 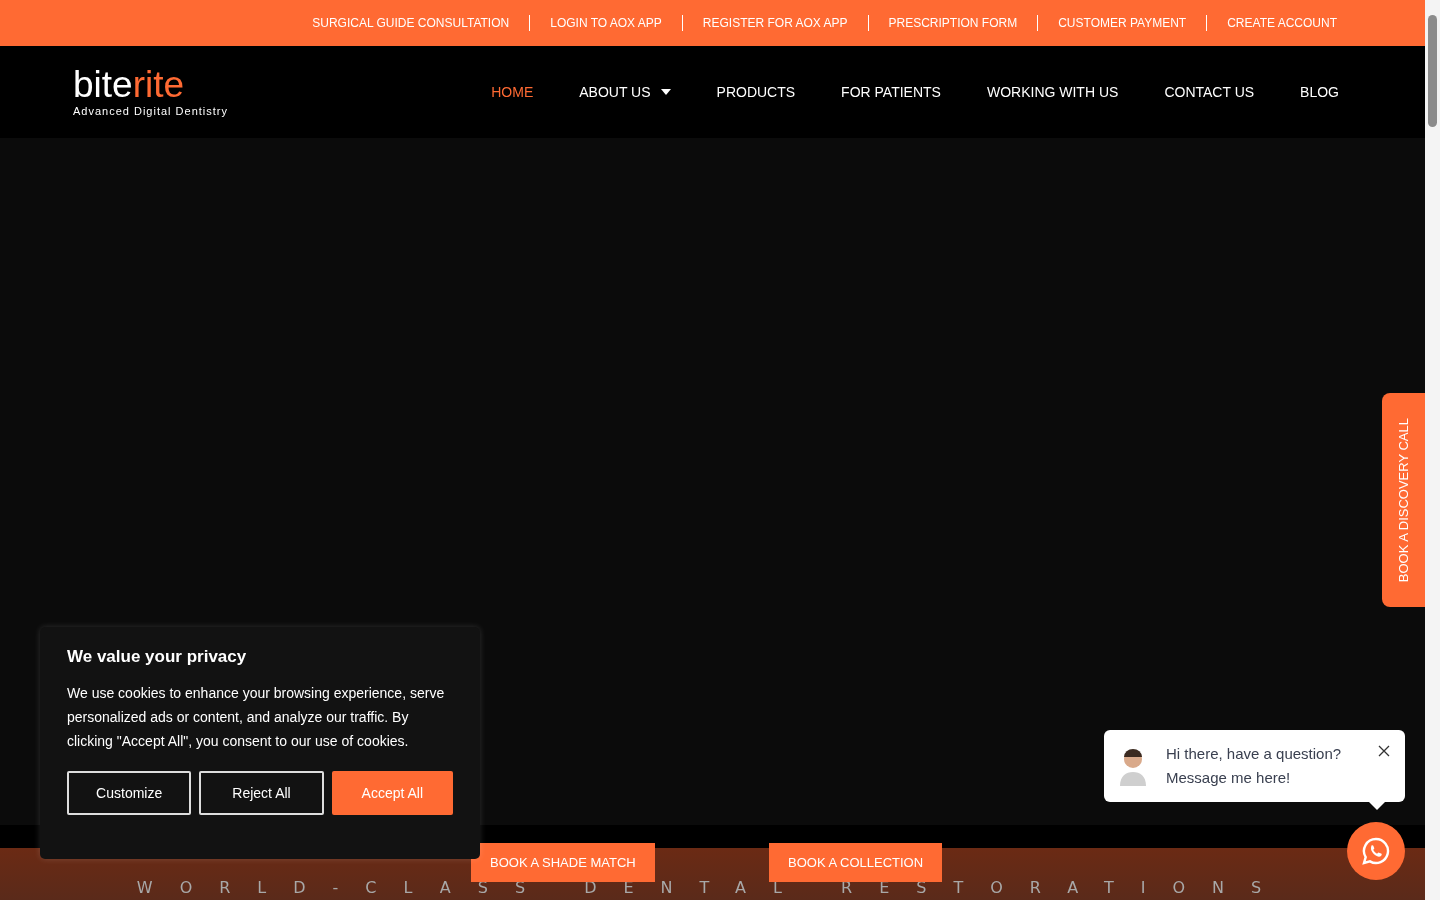 I want to click on scrollbar, so click(x=1432, y=450).